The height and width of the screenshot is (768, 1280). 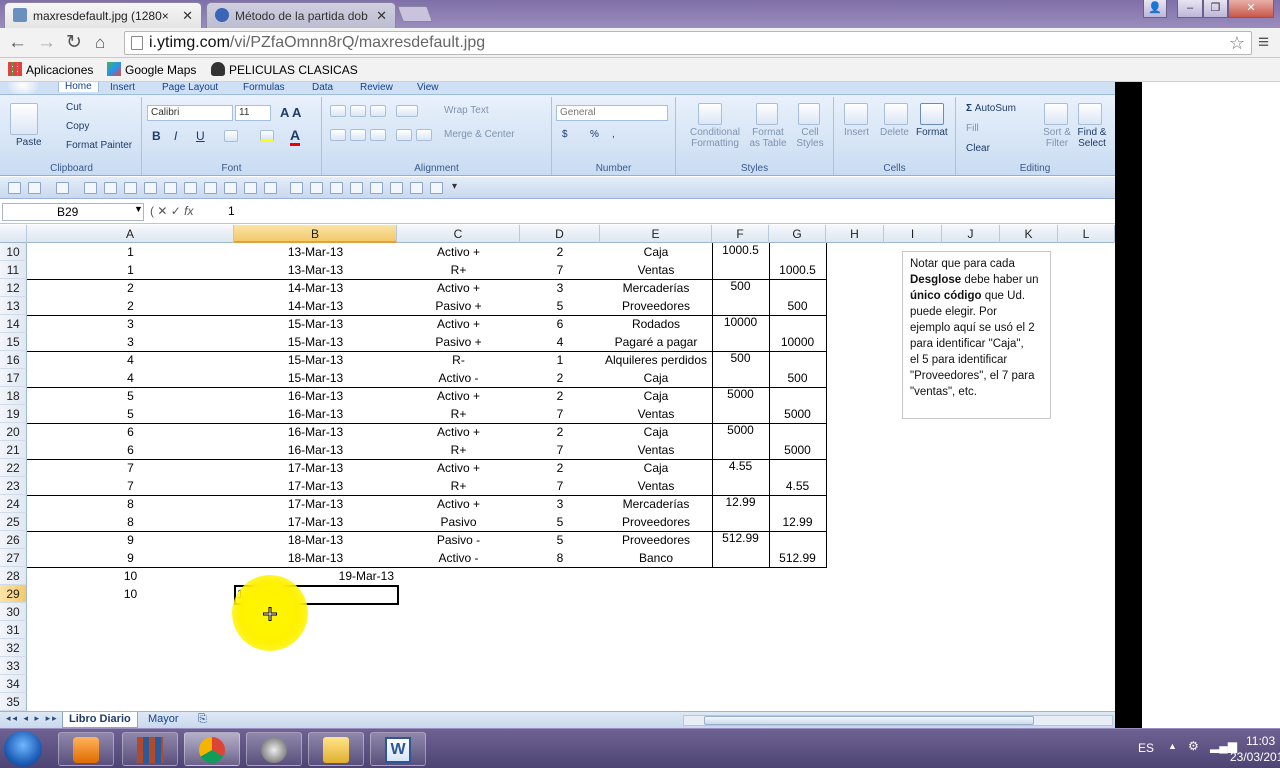 I want to click on paste-button: Paste, so click(x=29, y=142).